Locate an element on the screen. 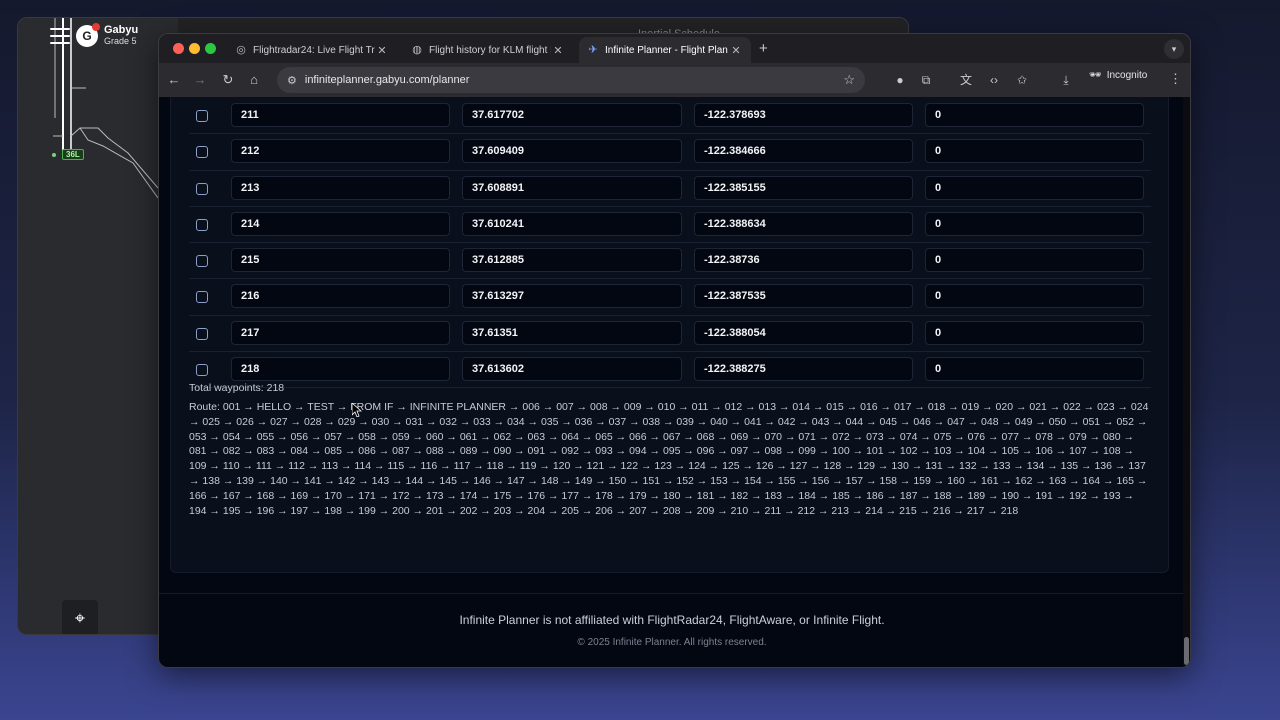 Image resolution: width=1280 pixels, height=720 pixels. waypoint-name-field: 215 is located at coordinates (340, 260).